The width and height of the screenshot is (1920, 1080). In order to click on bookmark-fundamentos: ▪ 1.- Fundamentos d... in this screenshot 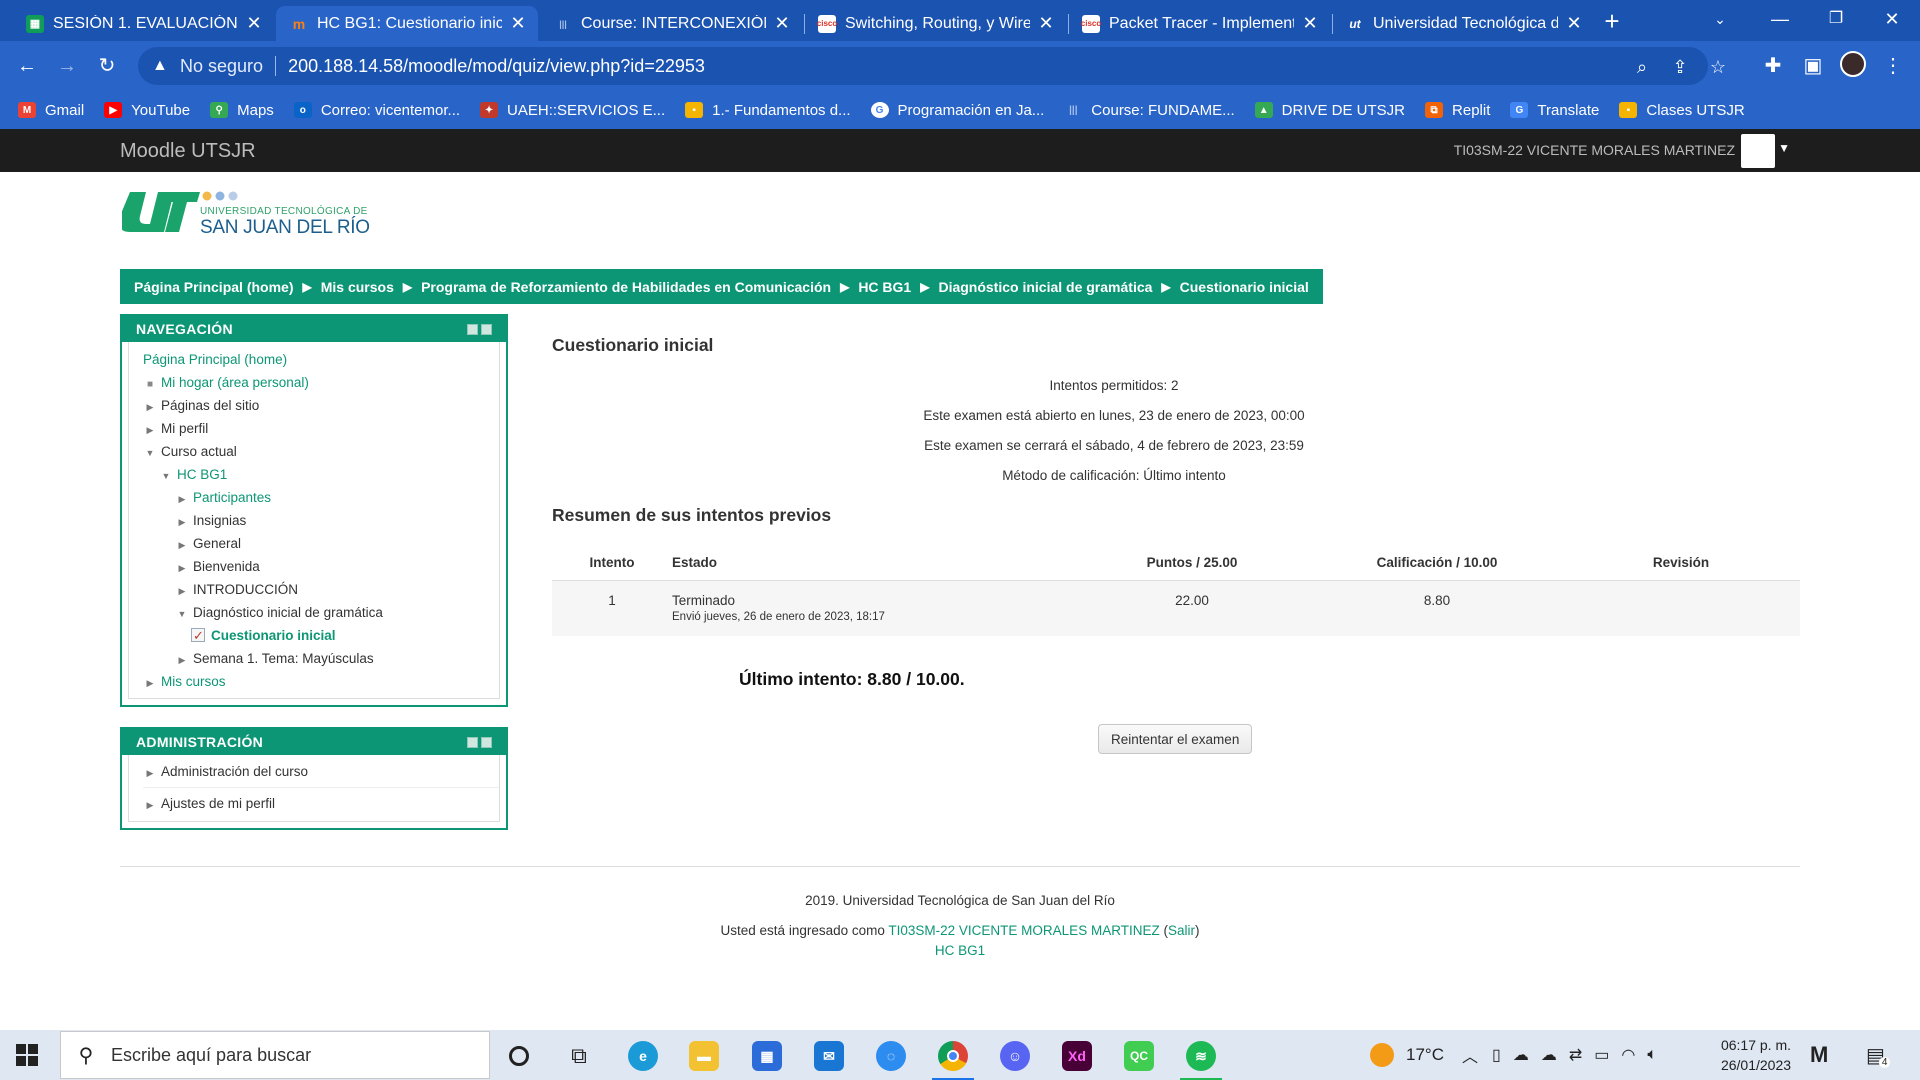, I will do `click(768, 110)`.